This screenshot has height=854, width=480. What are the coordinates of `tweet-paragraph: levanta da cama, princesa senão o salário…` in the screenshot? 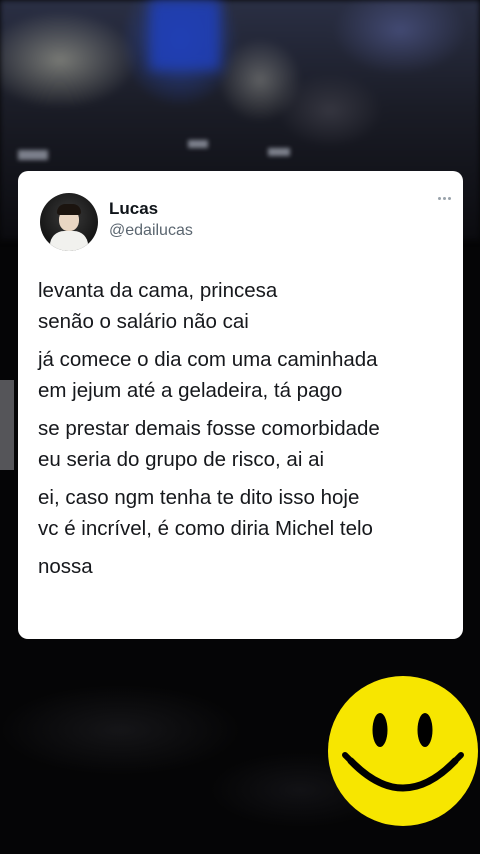 It's located at (240, 306).